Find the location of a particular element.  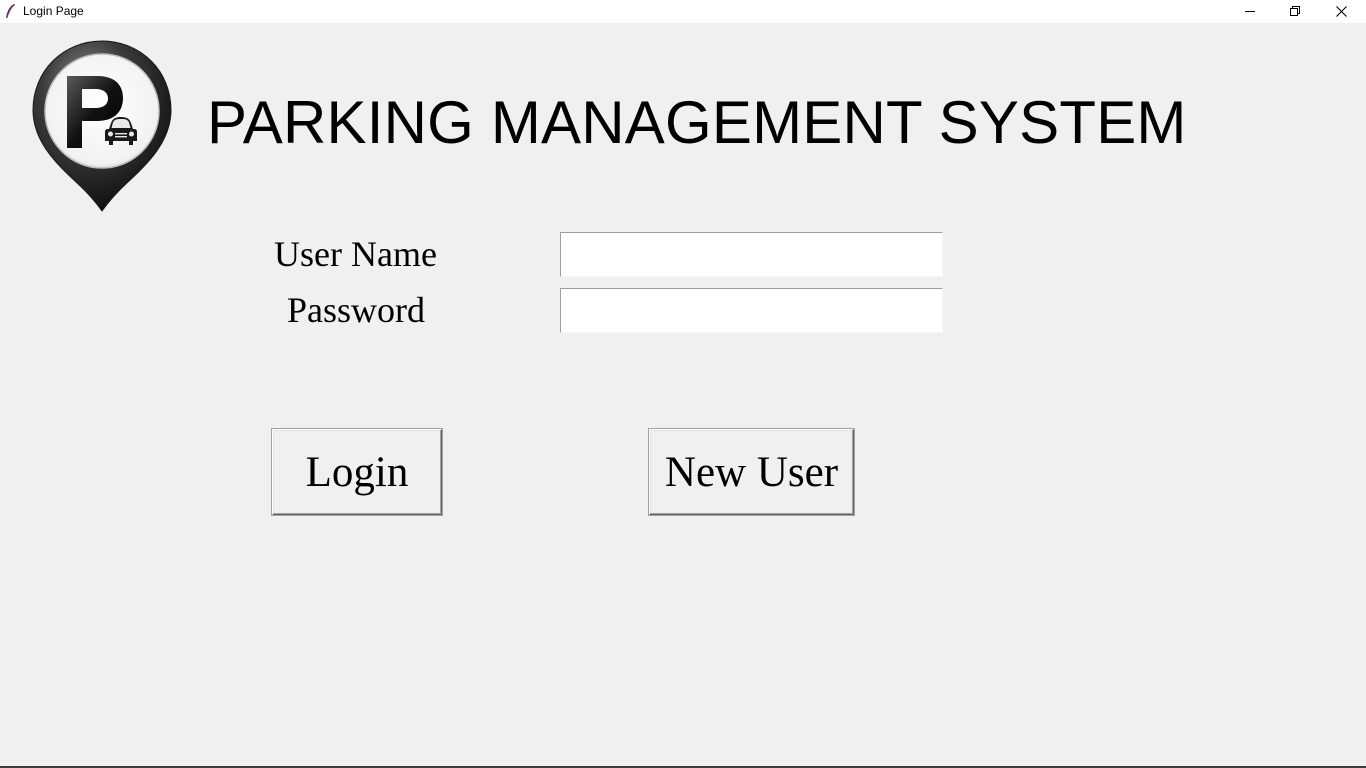

parking-pin-logo-icon is located at coordinates (102, 126).